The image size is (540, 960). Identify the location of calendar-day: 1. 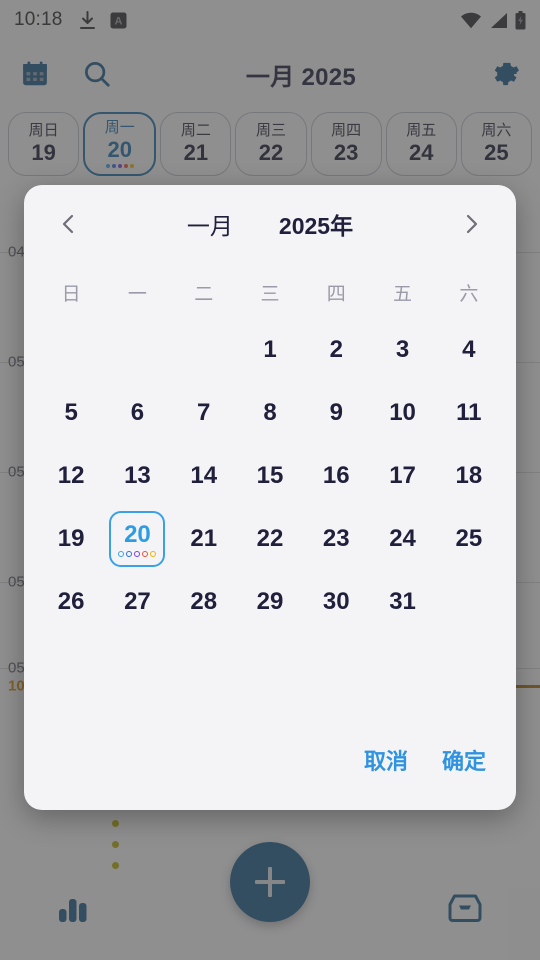
(270, 349).